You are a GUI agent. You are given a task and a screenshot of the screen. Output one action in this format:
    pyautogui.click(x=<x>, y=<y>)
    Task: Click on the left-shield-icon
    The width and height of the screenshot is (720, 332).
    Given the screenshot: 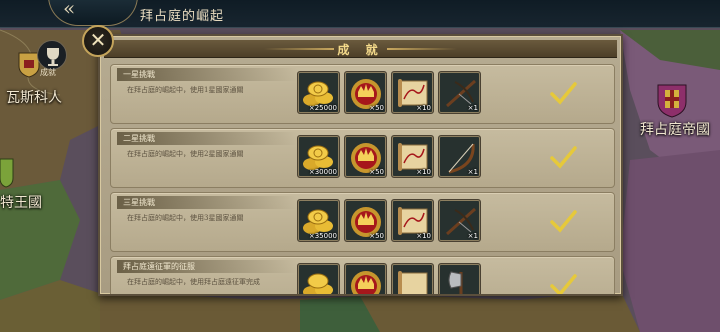 What is the action you would take?
    pyautogui.click(x=7, y=173)
    